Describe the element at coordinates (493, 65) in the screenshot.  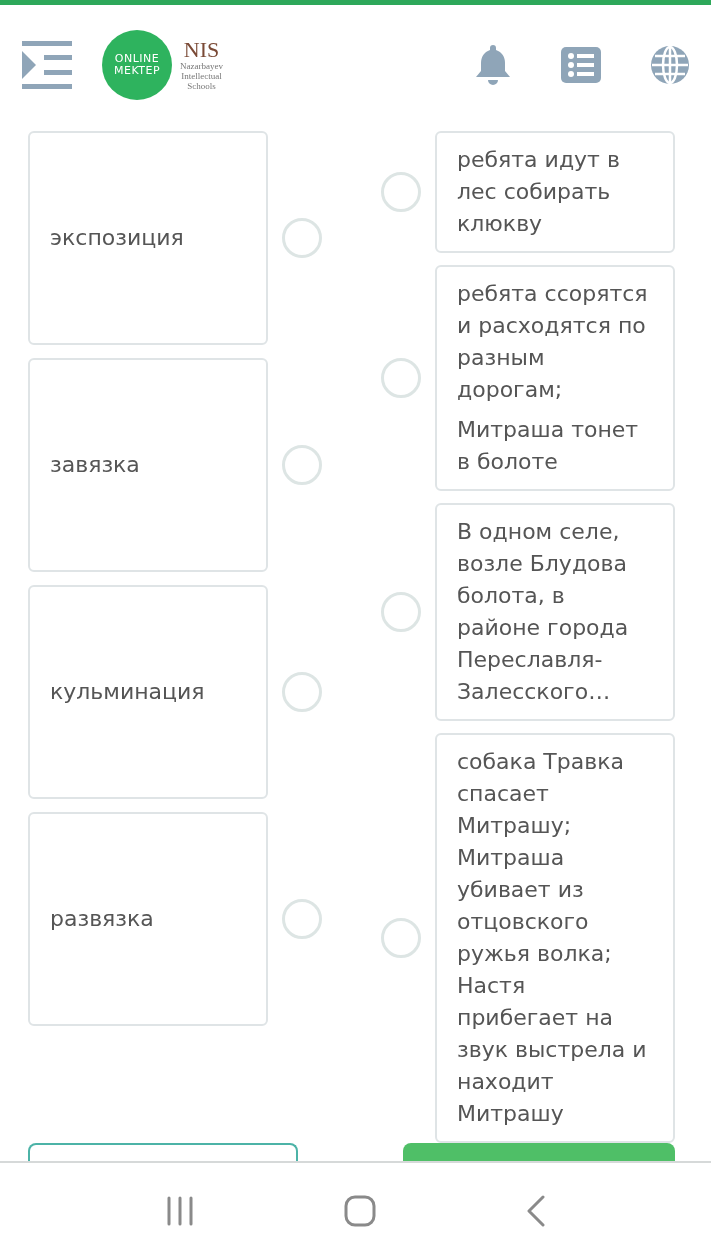
I see `bell-icon` at that location.